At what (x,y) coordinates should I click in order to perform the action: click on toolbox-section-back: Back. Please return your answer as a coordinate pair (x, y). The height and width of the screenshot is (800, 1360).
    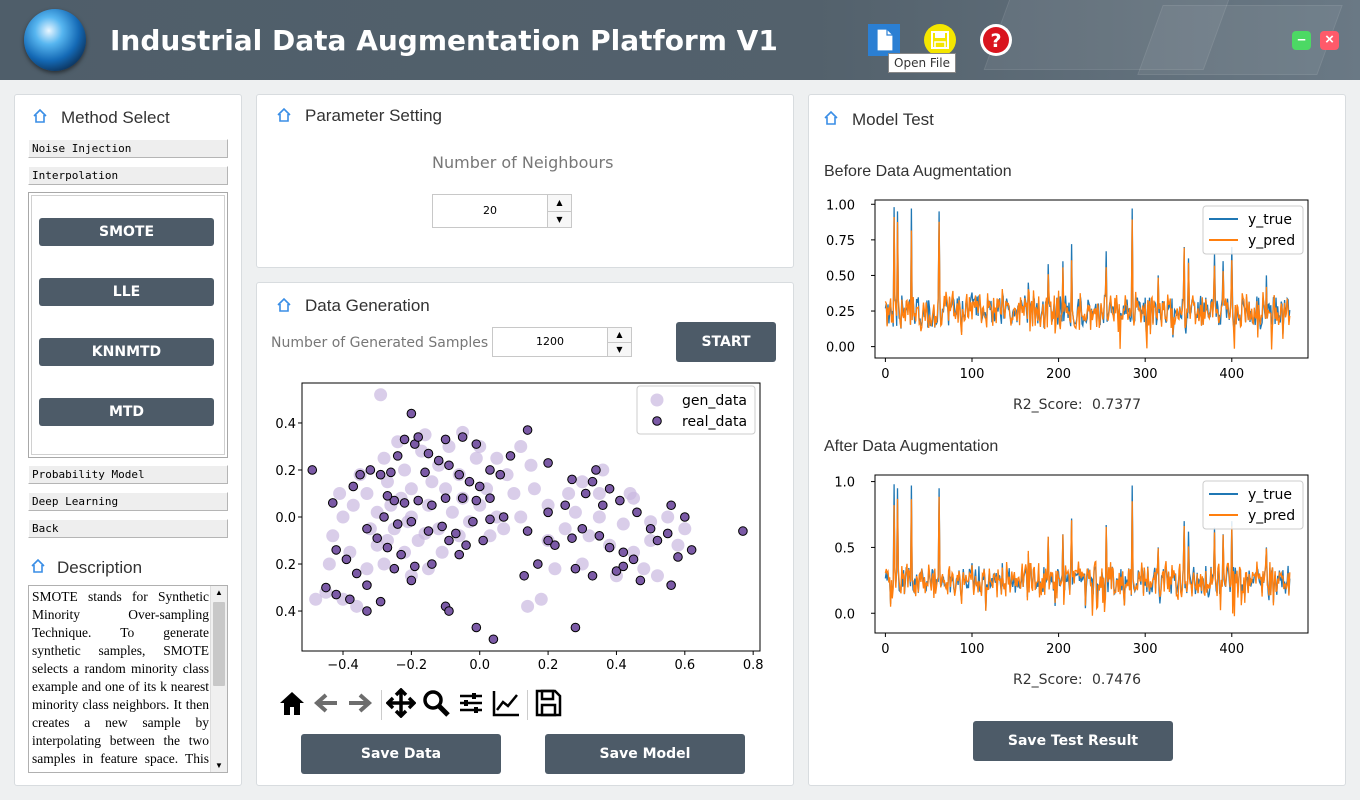
    Looking at the image, I should click on (128, 528).